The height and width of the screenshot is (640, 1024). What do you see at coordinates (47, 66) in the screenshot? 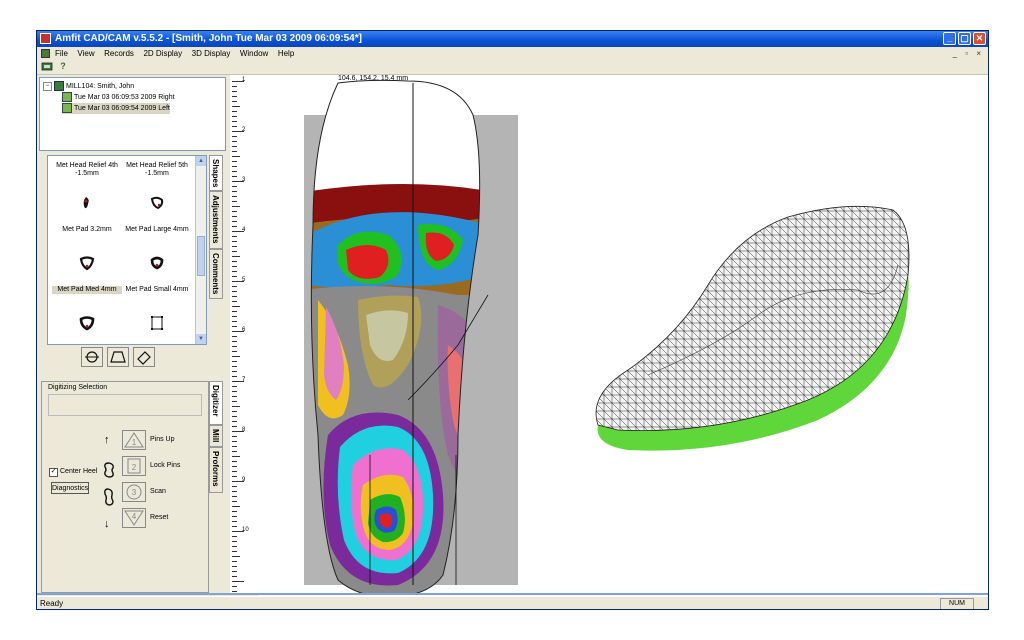
I see `mill-icon` at bounding box center [47, 66].